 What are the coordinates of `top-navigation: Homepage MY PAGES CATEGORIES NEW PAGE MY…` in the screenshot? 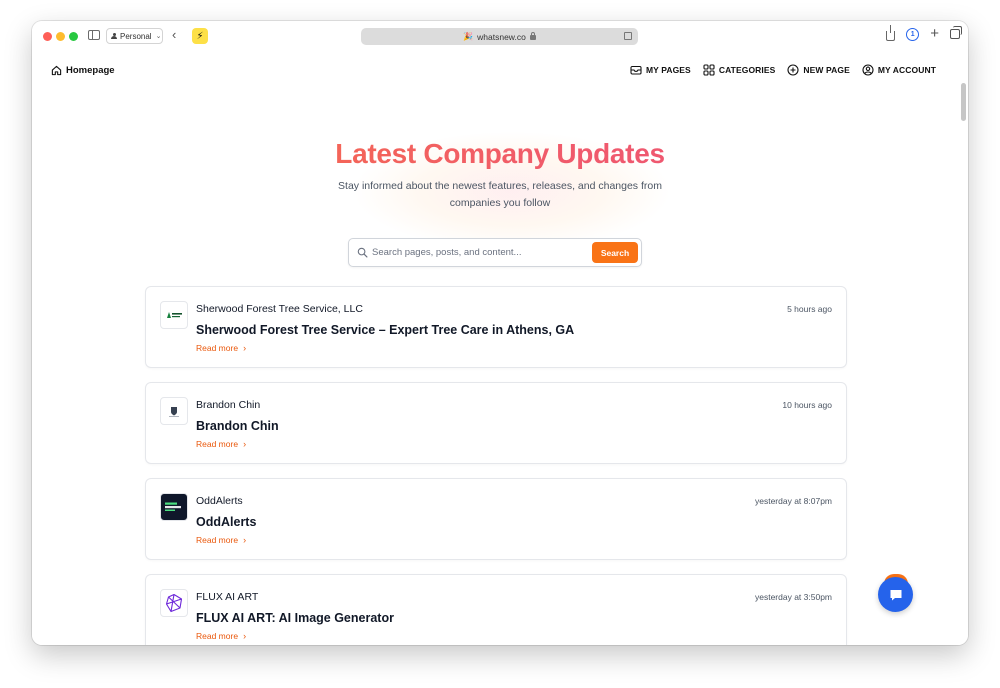 It's located at (500, 72).